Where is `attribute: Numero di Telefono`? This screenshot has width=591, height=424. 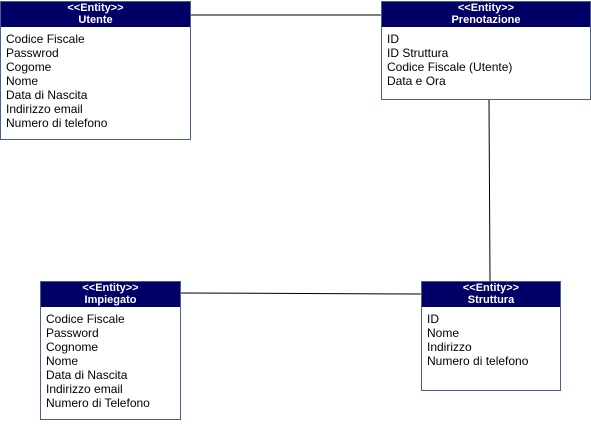
attribute: Numero di Telefono is located at coordinates (98, 403).